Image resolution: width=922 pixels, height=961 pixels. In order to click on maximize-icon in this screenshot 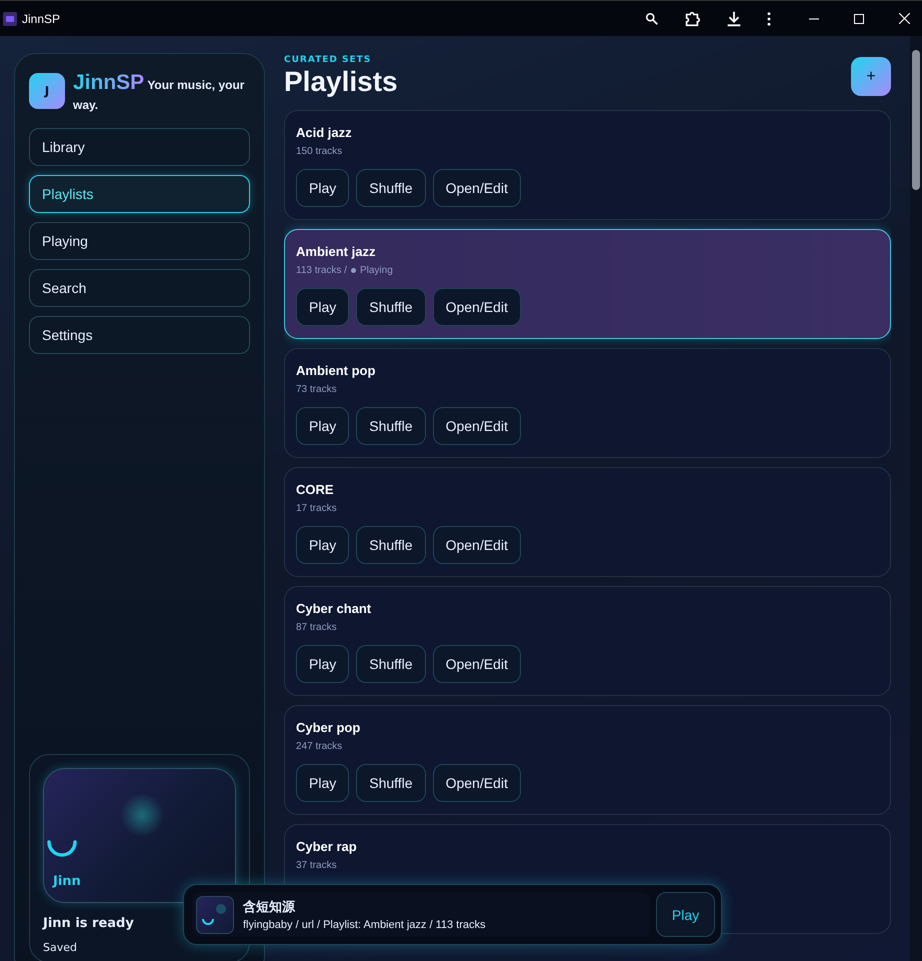, I will do `click(859, 19)`.